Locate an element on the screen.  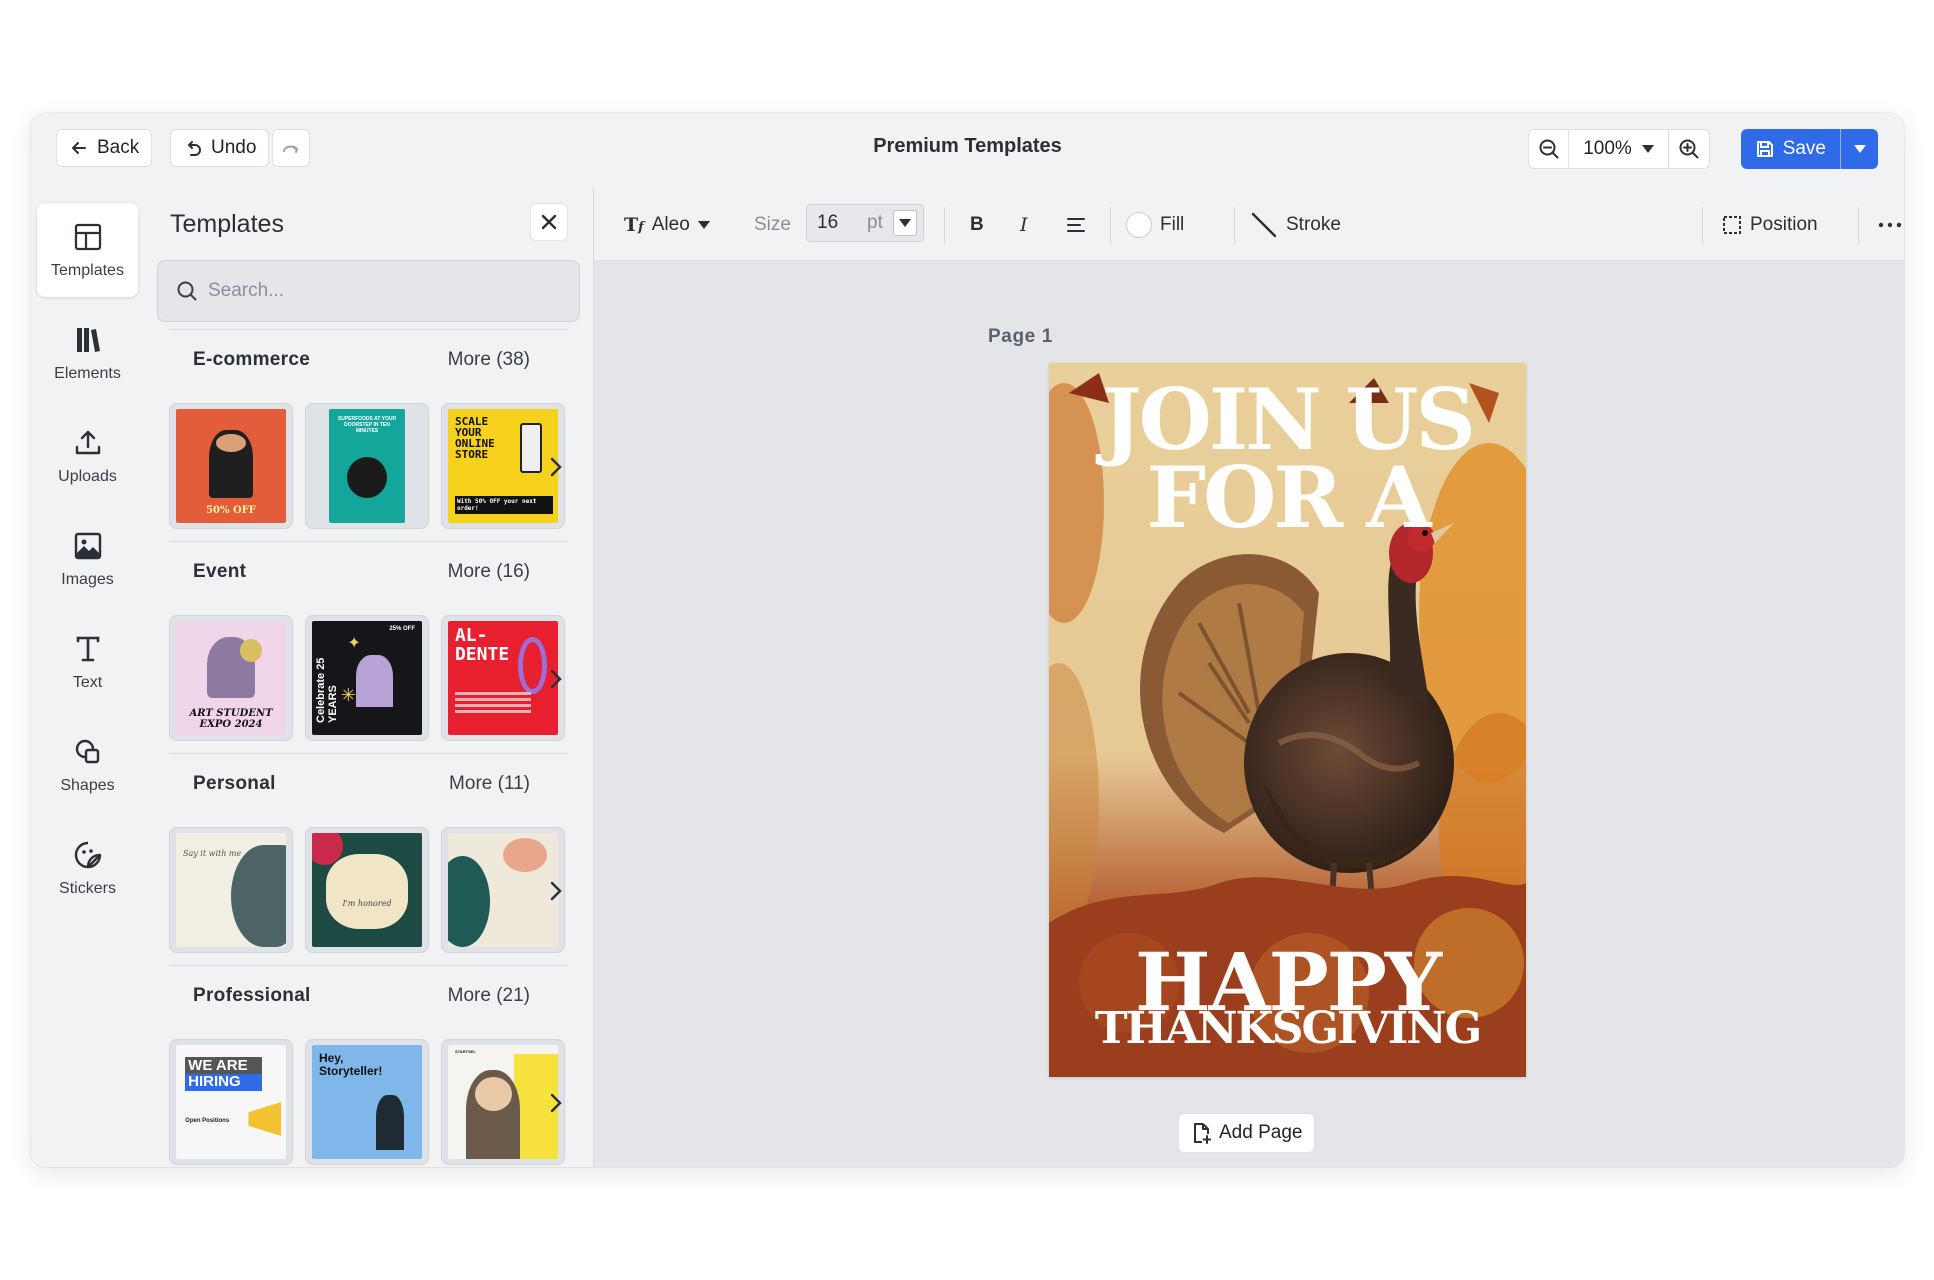
design-page: JOIN US FOR A HAPPY THANKSGIVING is located at coordinates (1287, 720).